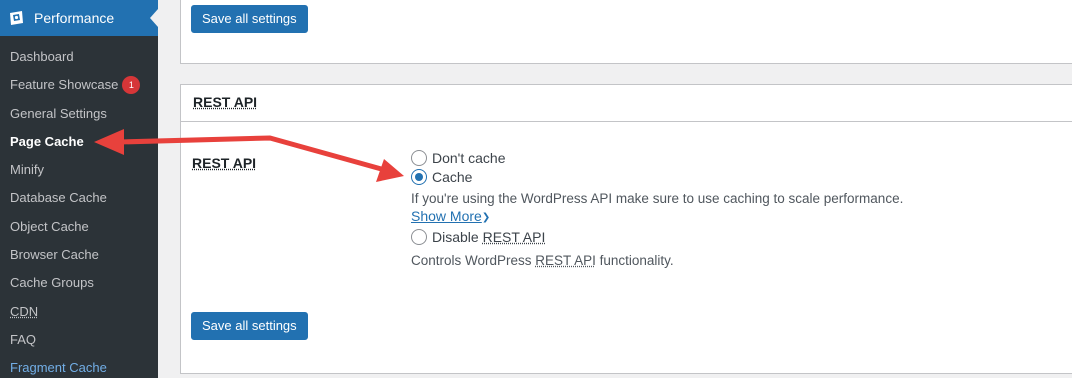 This screenshot has height=378, width=1072. Describe the element at coordinates (52, 283) in the screenshot. I see `sidebar-item-label: Cache Groups` at that location.